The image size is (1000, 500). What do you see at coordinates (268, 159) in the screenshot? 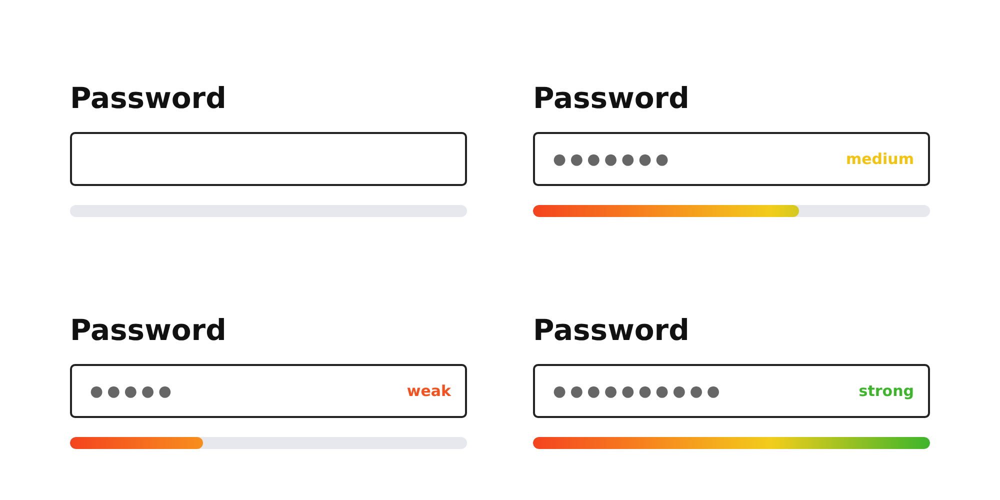
I see `password-field` at bounding box center [268, 159].